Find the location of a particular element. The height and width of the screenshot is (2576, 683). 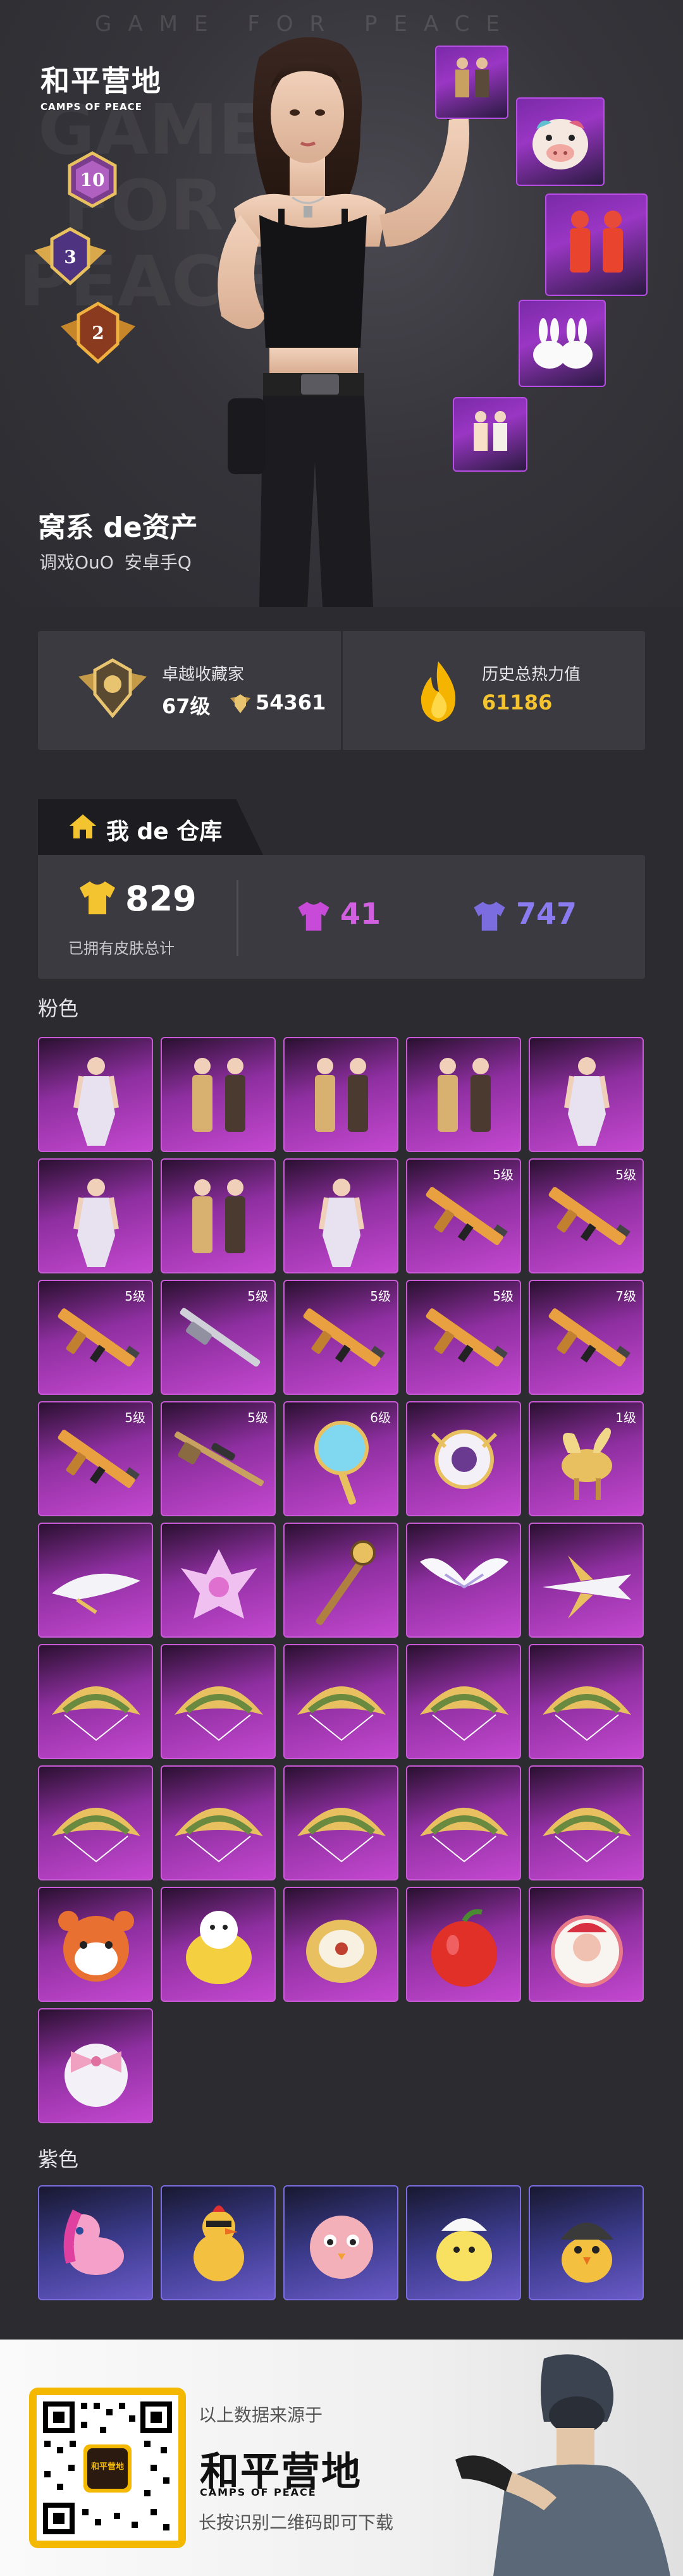

item-level: 1级 is located at coordinates (625, 1417).